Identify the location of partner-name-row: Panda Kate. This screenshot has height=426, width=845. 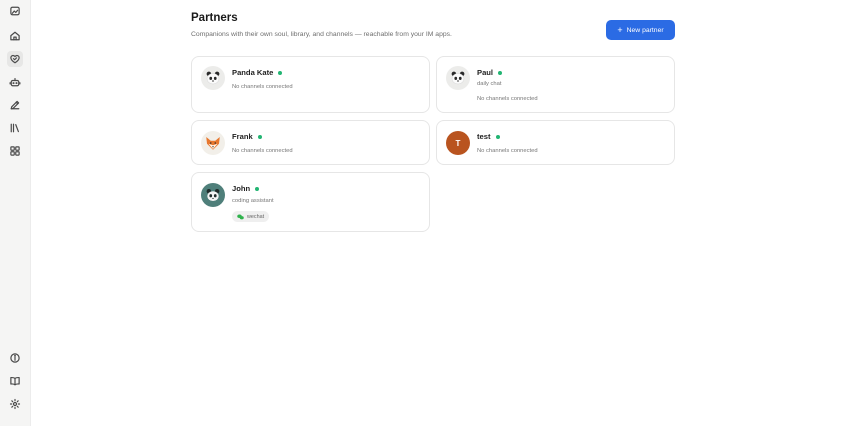
(257, 72).